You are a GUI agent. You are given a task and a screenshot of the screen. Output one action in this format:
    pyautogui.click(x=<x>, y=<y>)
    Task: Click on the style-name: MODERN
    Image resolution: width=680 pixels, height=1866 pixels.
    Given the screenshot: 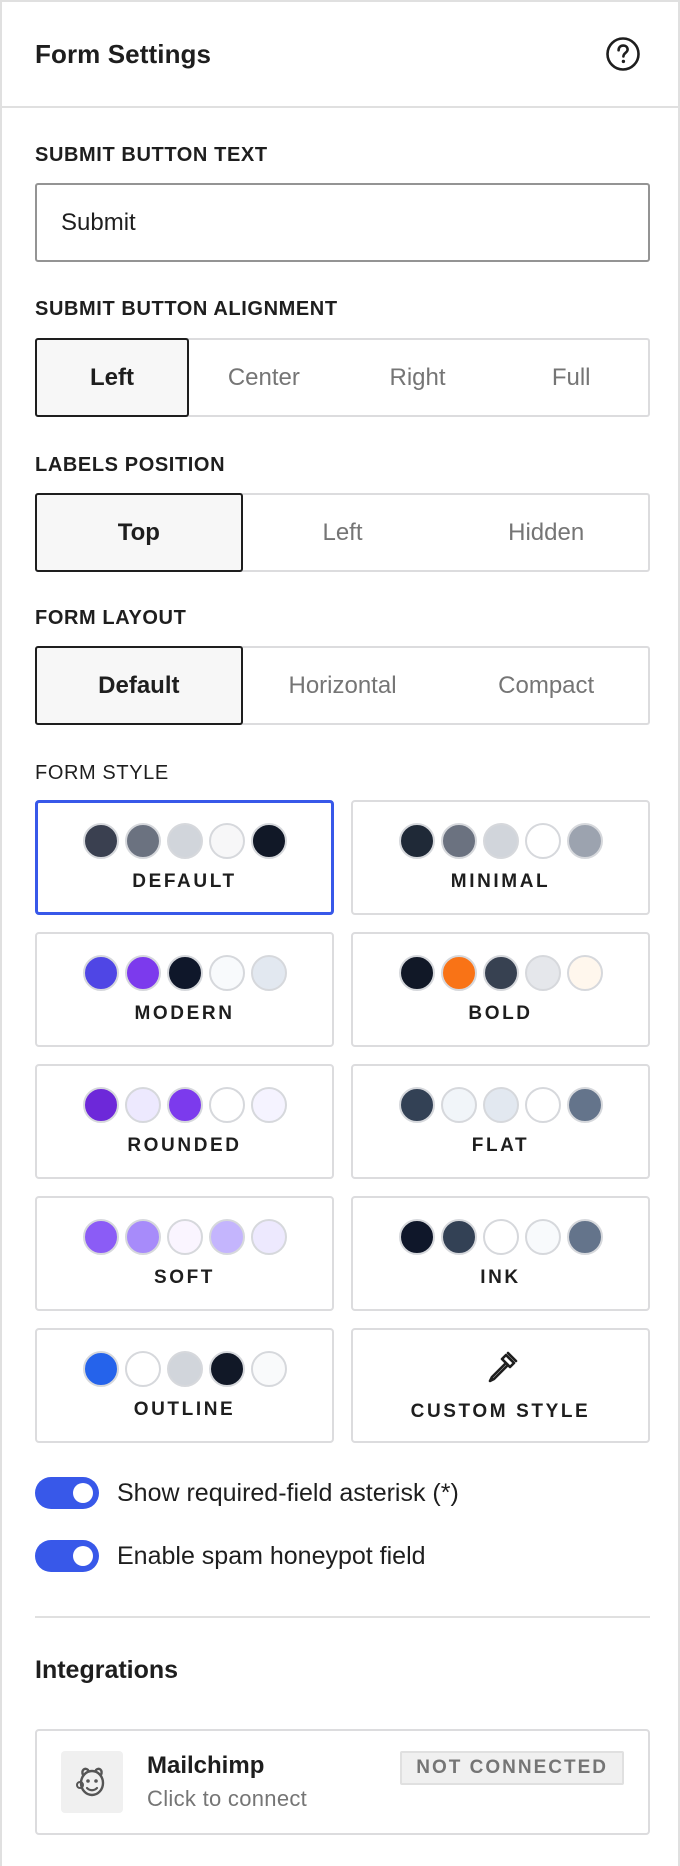 What is the action you would take?
    pyautogui.click(x=184, y=1013)
    